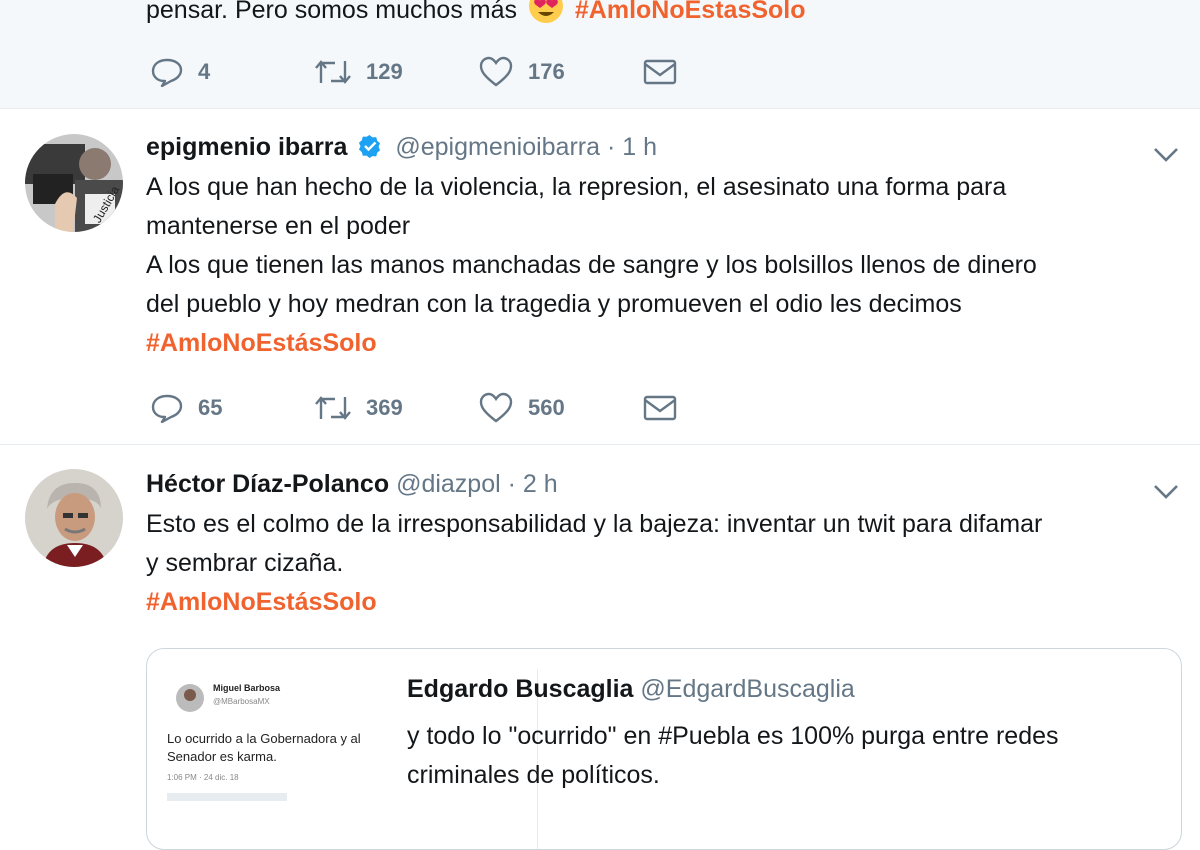 The image size is (1200, 850). Describe the element at coordinates (747, 689) in the screenshot. I see `quoted-author-handle: @EdgardBuscaglia` at that location.